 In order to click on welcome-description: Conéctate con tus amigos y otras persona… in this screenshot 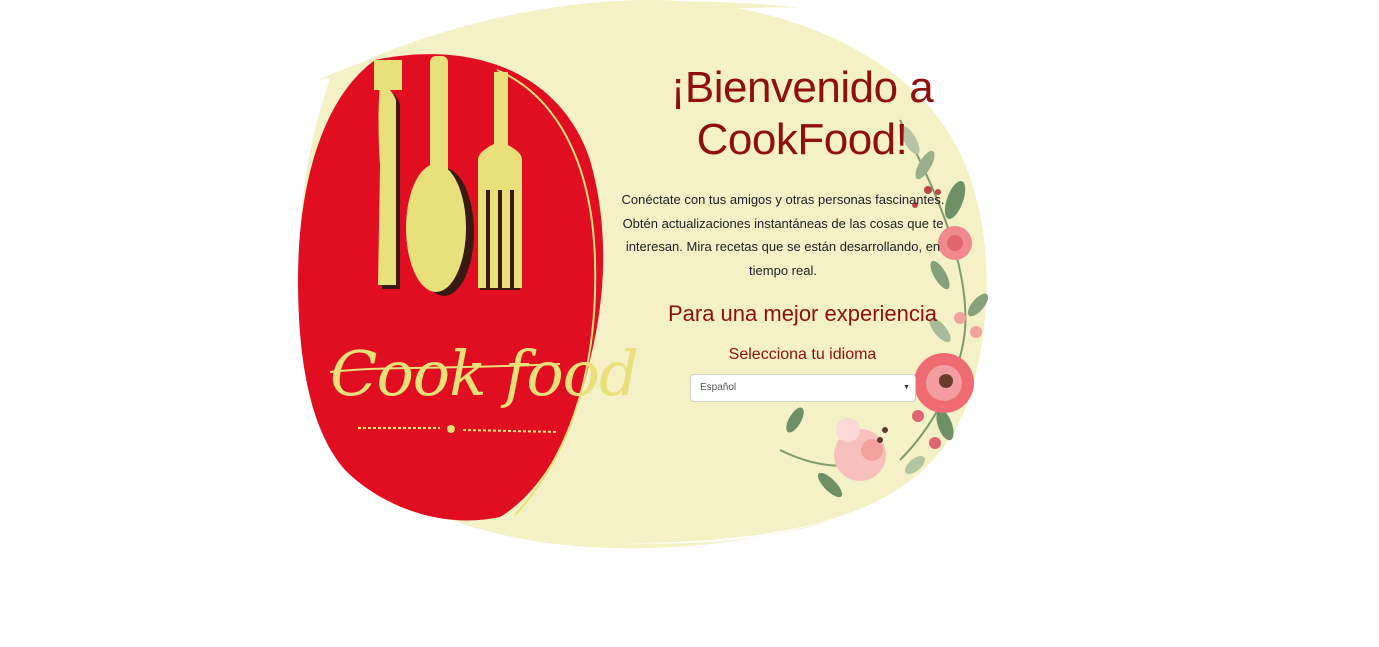, I will do `click(783, 235)`.